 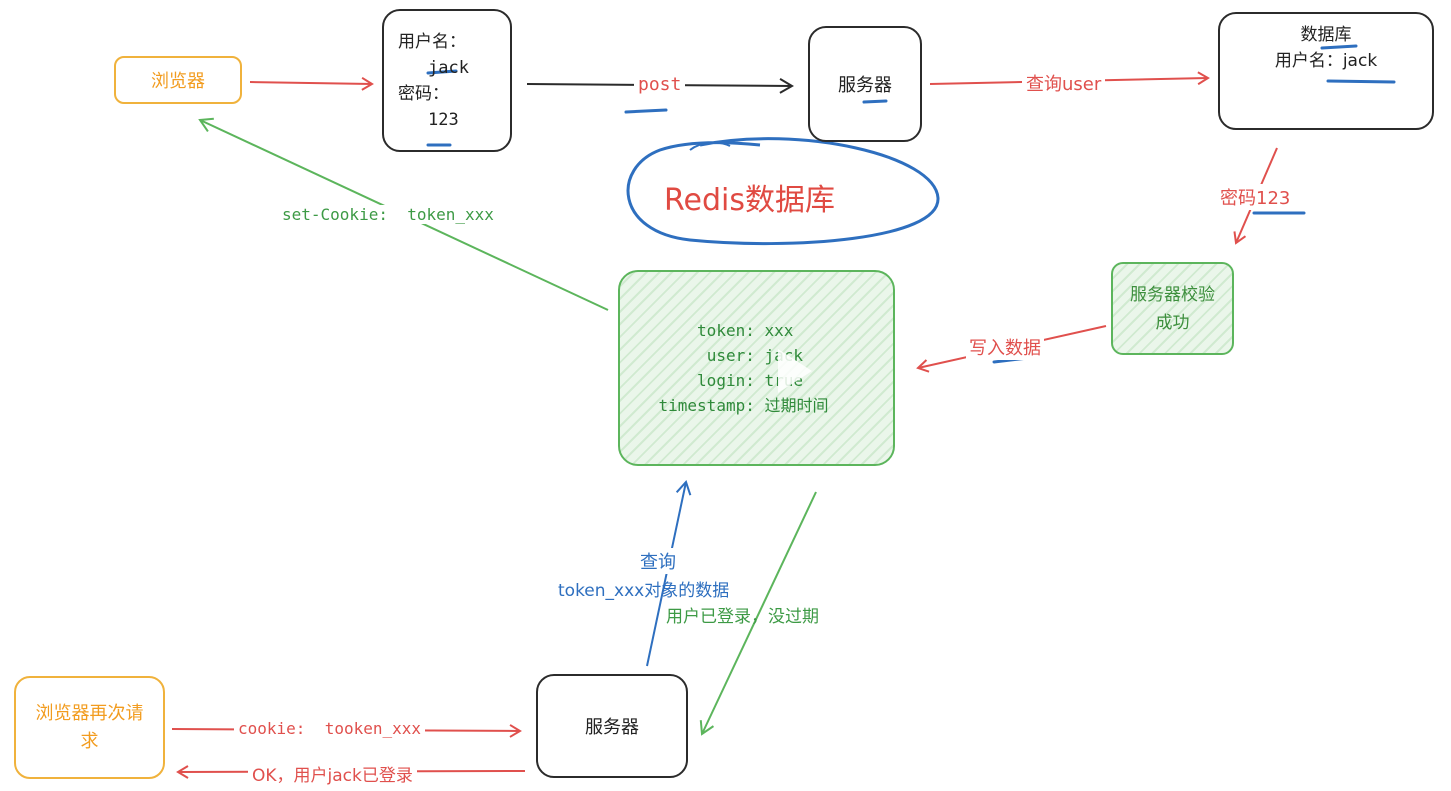 I want to click on edge-set-cookie-label: set-Cookie: token_xxx, so click(x=388, y=214).